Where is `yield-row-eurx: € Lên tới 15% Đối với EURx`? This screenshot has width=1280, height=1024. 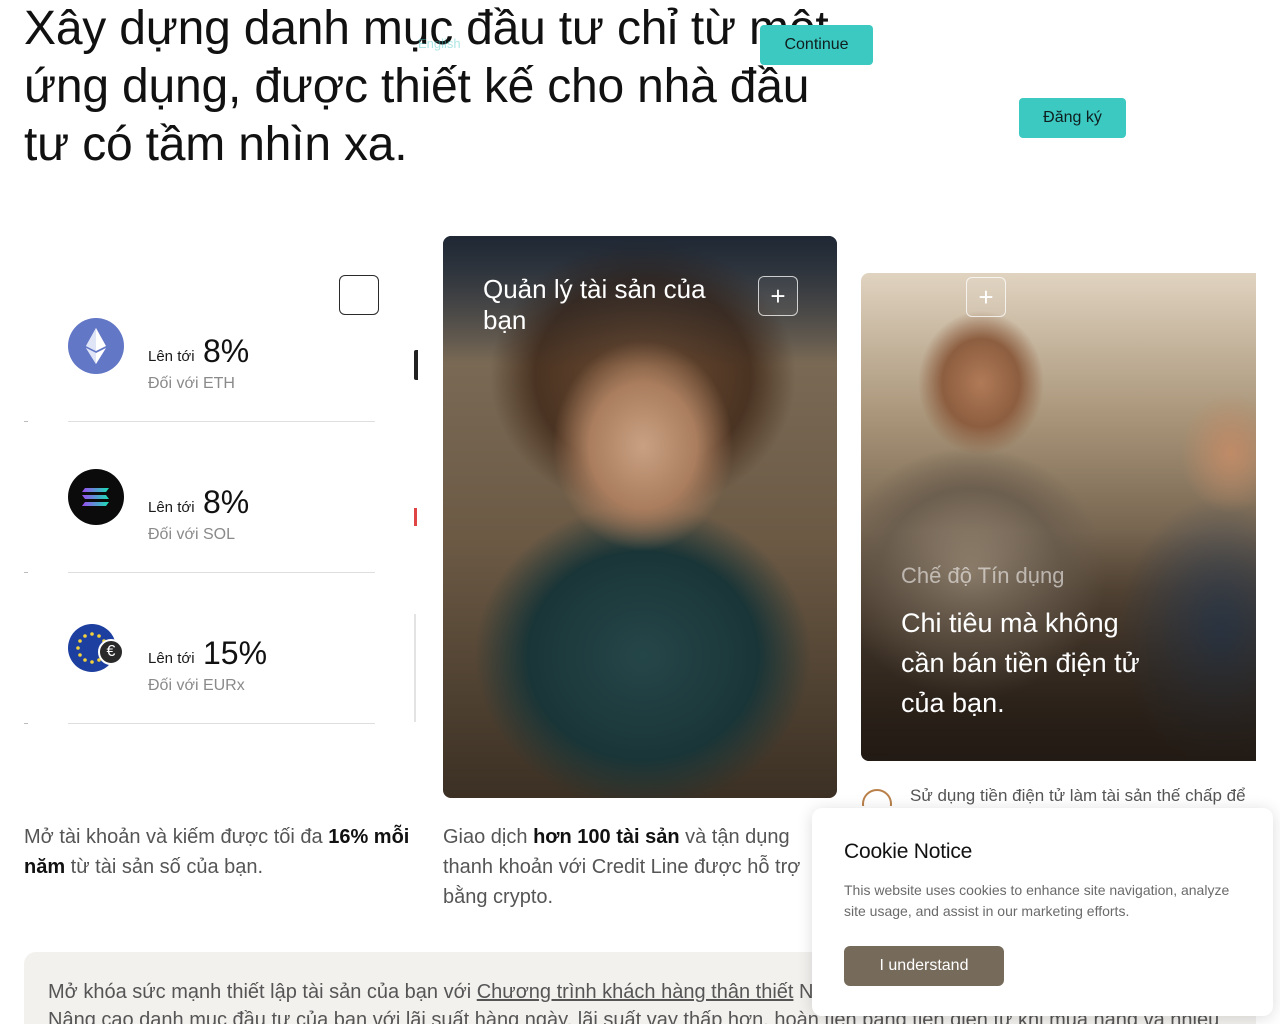 yield-row-eurx: € Lên tới 15% Đối với EURx is located at coordinates (221, 648).